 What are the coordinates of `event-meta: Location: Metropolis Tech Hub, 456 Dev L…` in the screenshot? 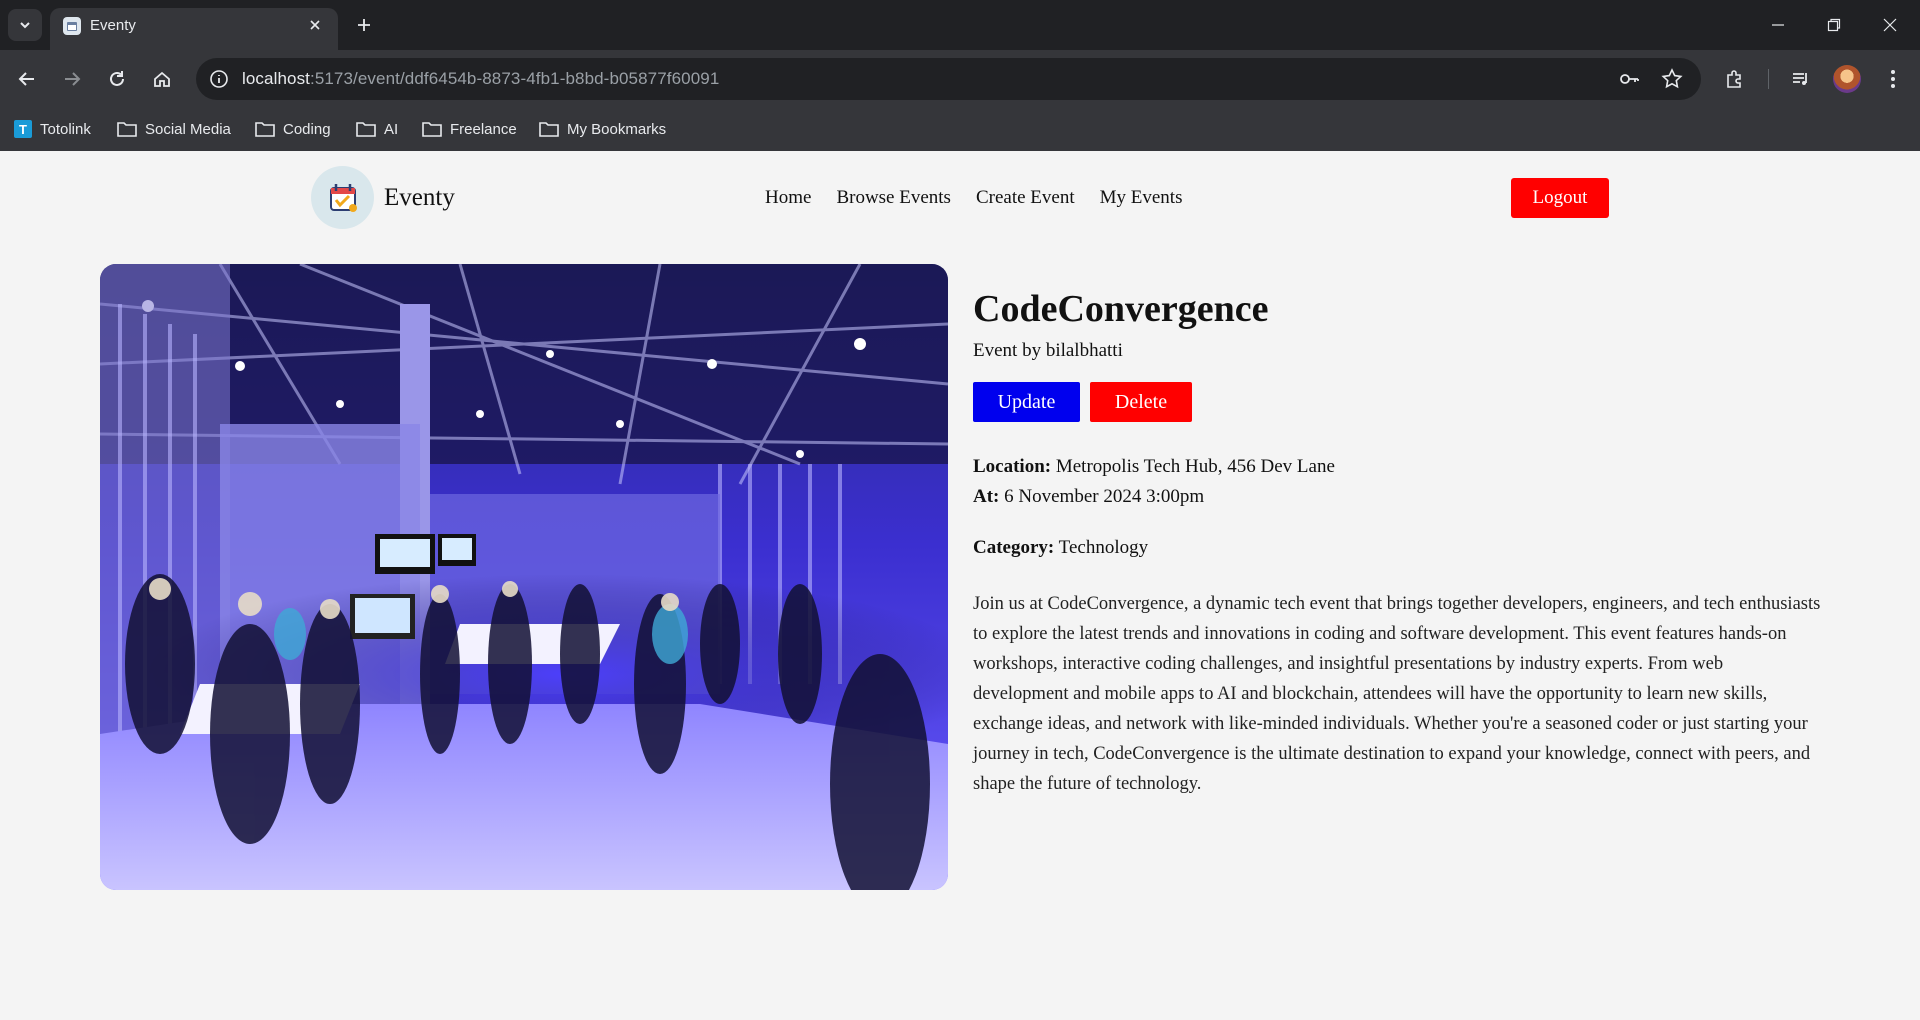 It's located at (1398, 482).